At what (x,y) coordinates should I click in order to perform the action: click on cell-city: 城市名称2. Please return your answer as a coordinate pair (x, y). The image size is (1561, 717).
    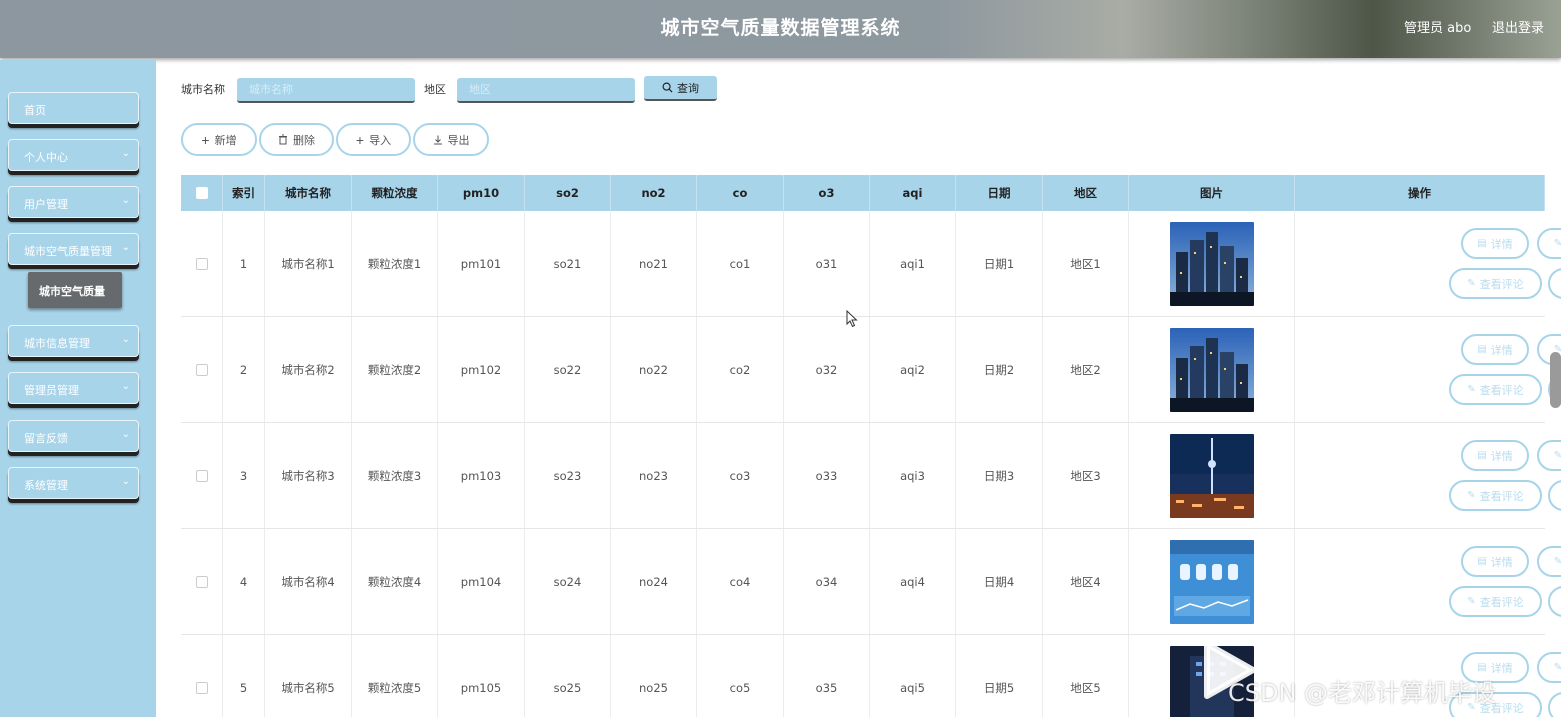
    Looking at the image, I should click on (308, 369).